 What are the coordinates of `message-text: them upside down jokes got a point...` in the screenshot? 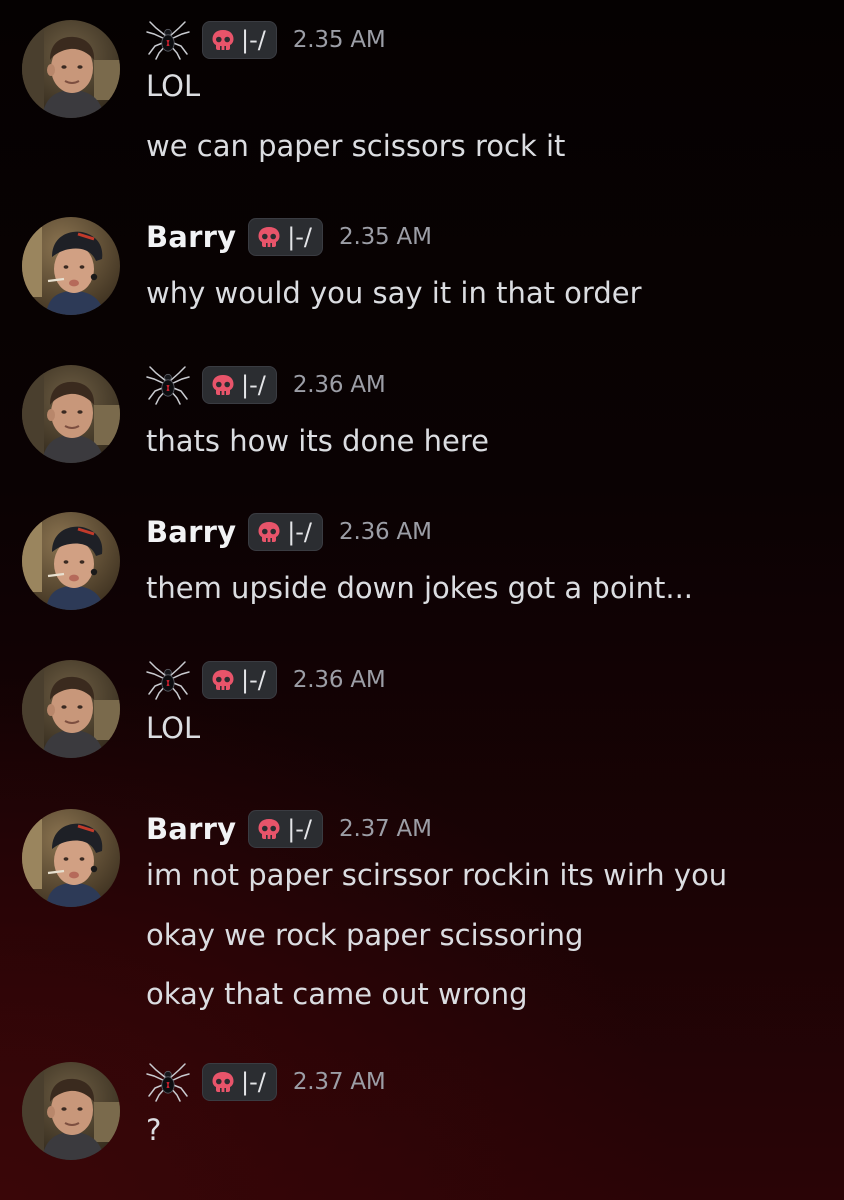 It's located at (419, 588).